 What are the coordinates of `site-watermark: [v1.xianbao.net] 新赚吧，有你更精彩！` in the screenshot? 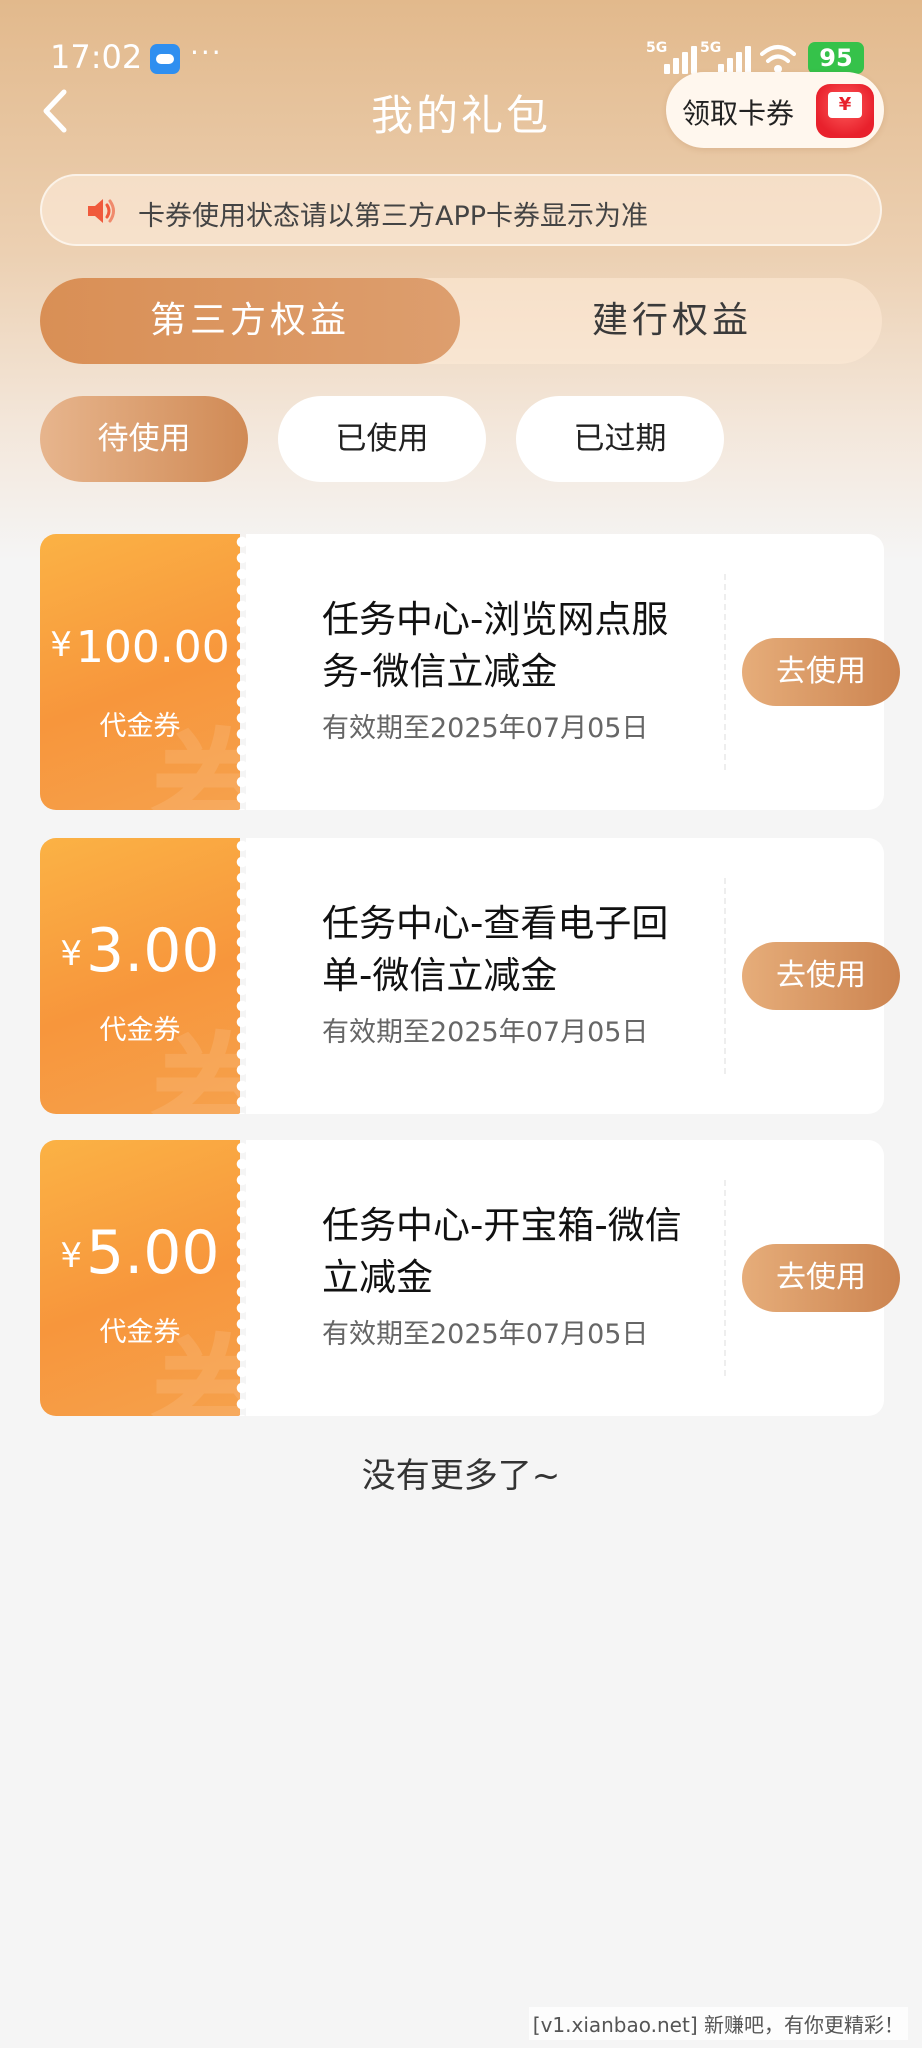 It's located at (718, 2023).